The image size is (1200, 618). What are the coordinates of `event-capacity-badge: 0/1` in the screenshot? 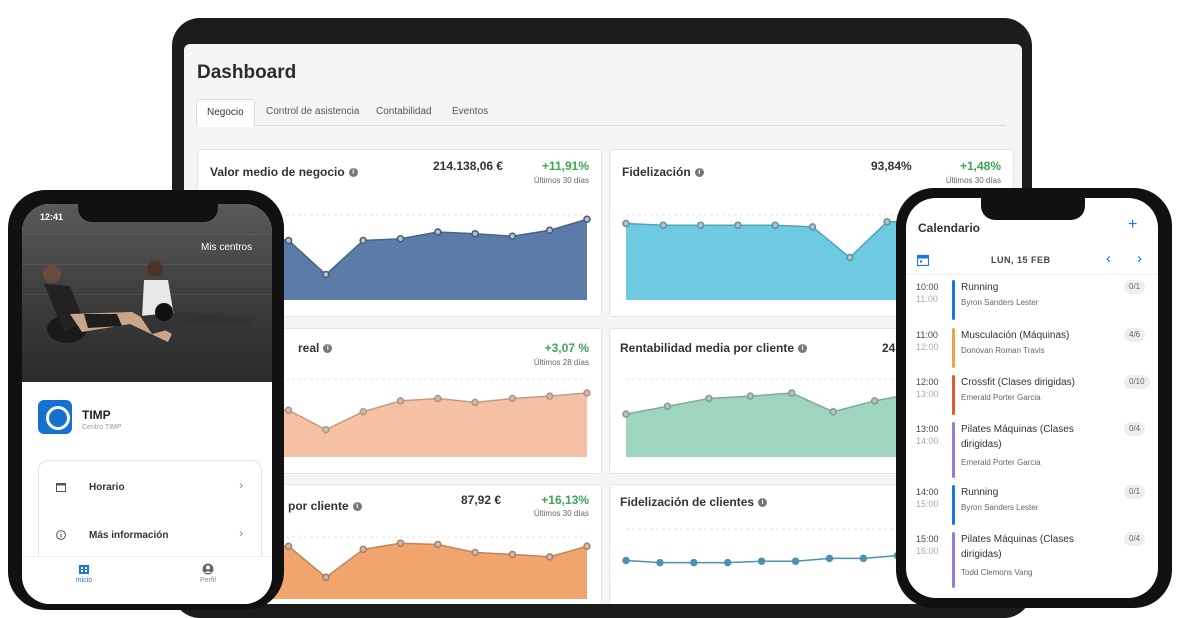 It's located at (1135, 492).